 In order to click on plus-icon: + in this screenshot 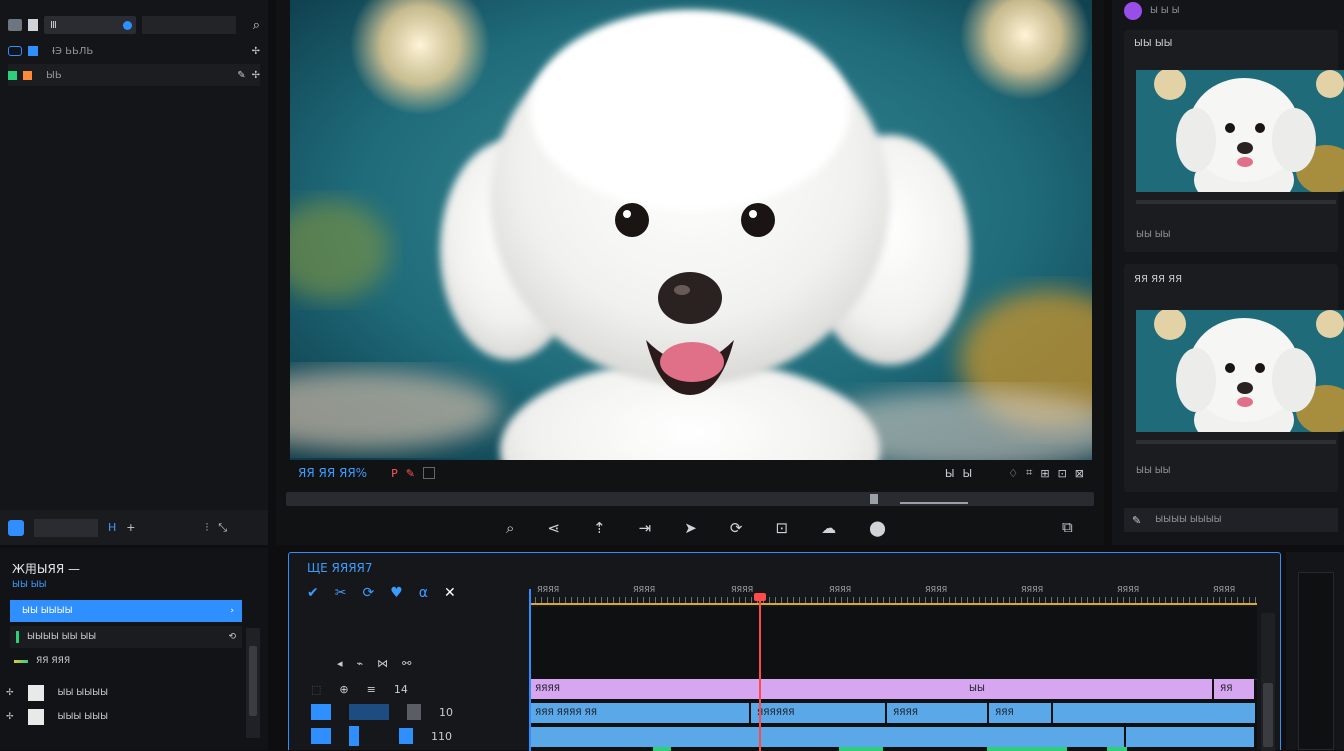, I will do `click(130, 527)`.